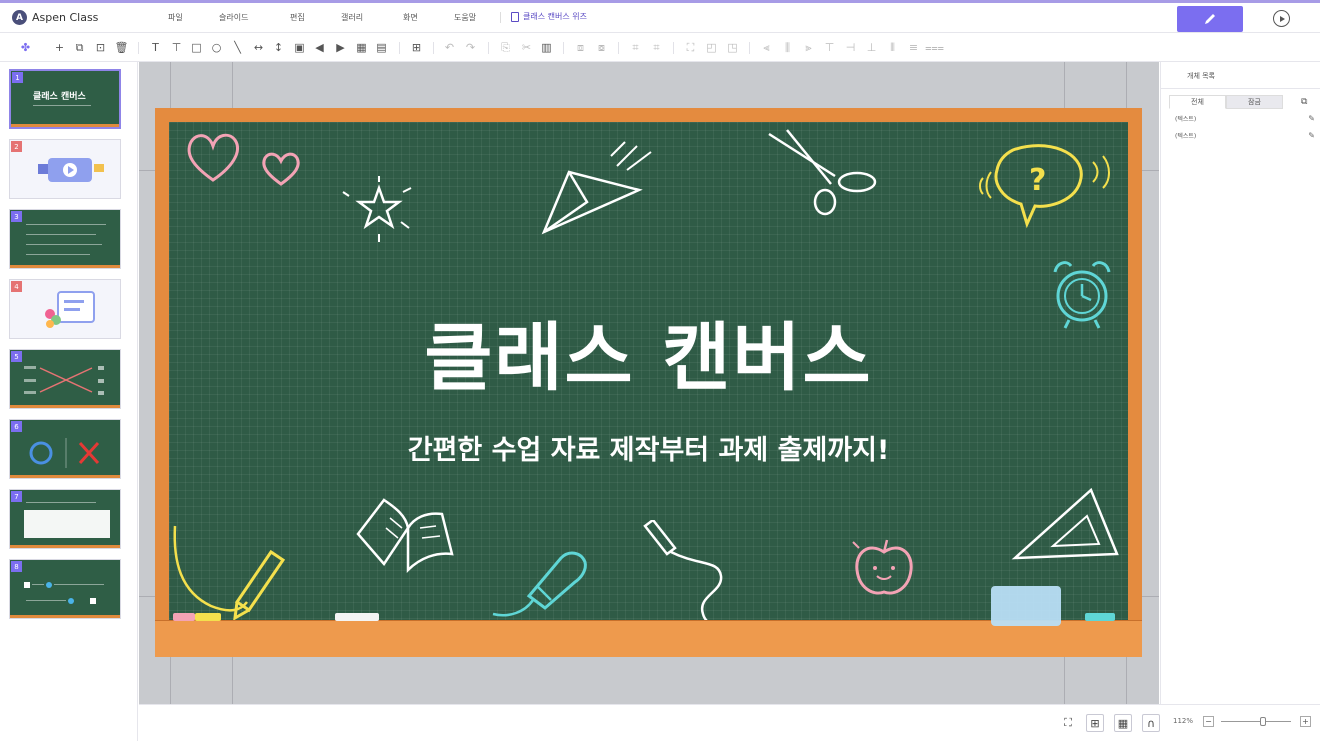 This screenshot has height=741, width=1320. Describe the element at coordinates (1305, 721) in the screenshot. I see `zoom-in-button: +` at that location.